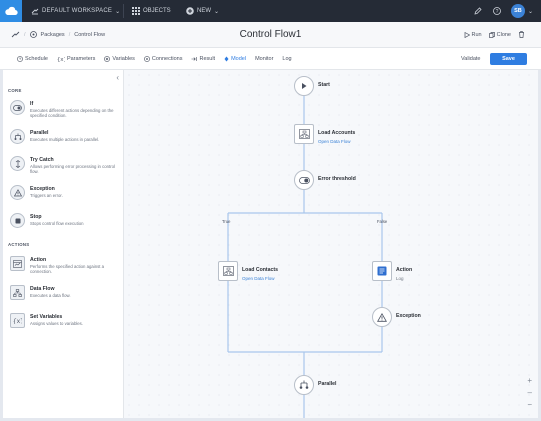  What do you see at coordinates (325, 180) in the screenshot?
I see `node-error-threshold: Error threshold` at bounding box center [325, 180].